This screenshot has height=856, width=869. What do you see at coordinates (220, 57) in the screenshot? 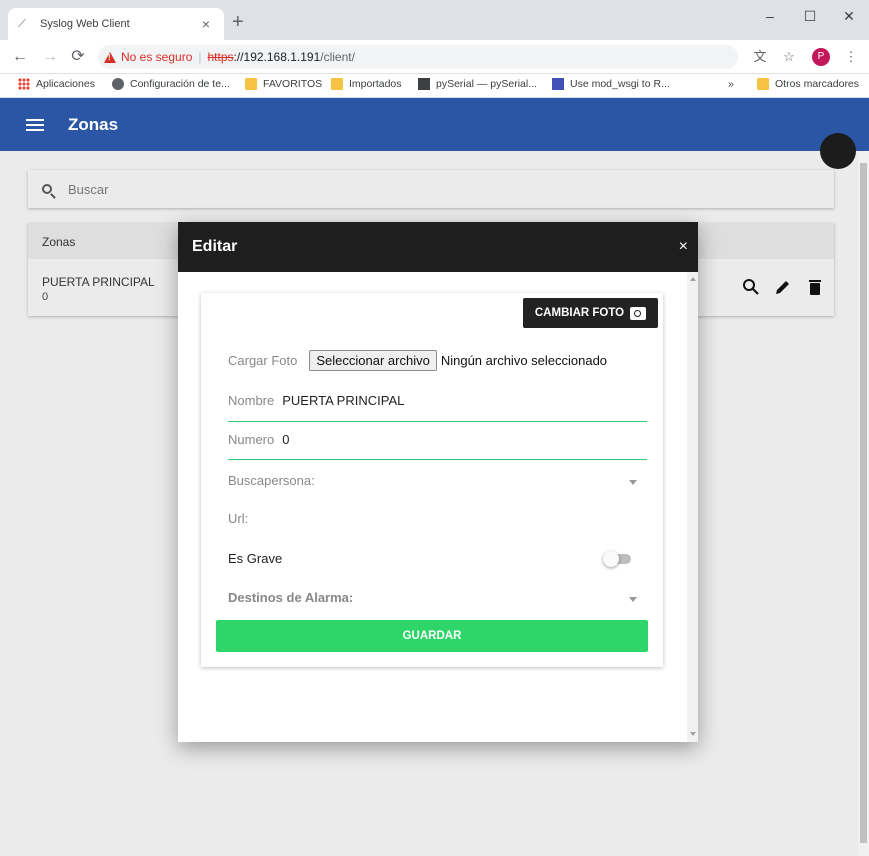
I see `url-scheme: https` at bounding box center [220, 57].